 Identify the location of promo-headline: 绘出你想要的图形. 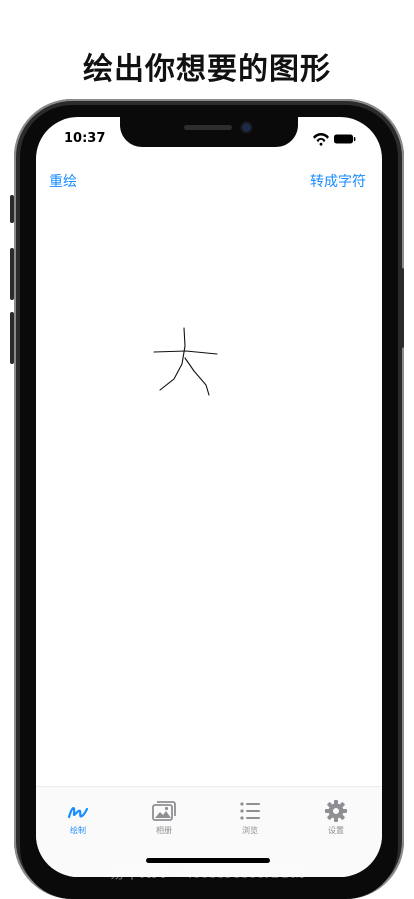
(207, 69).